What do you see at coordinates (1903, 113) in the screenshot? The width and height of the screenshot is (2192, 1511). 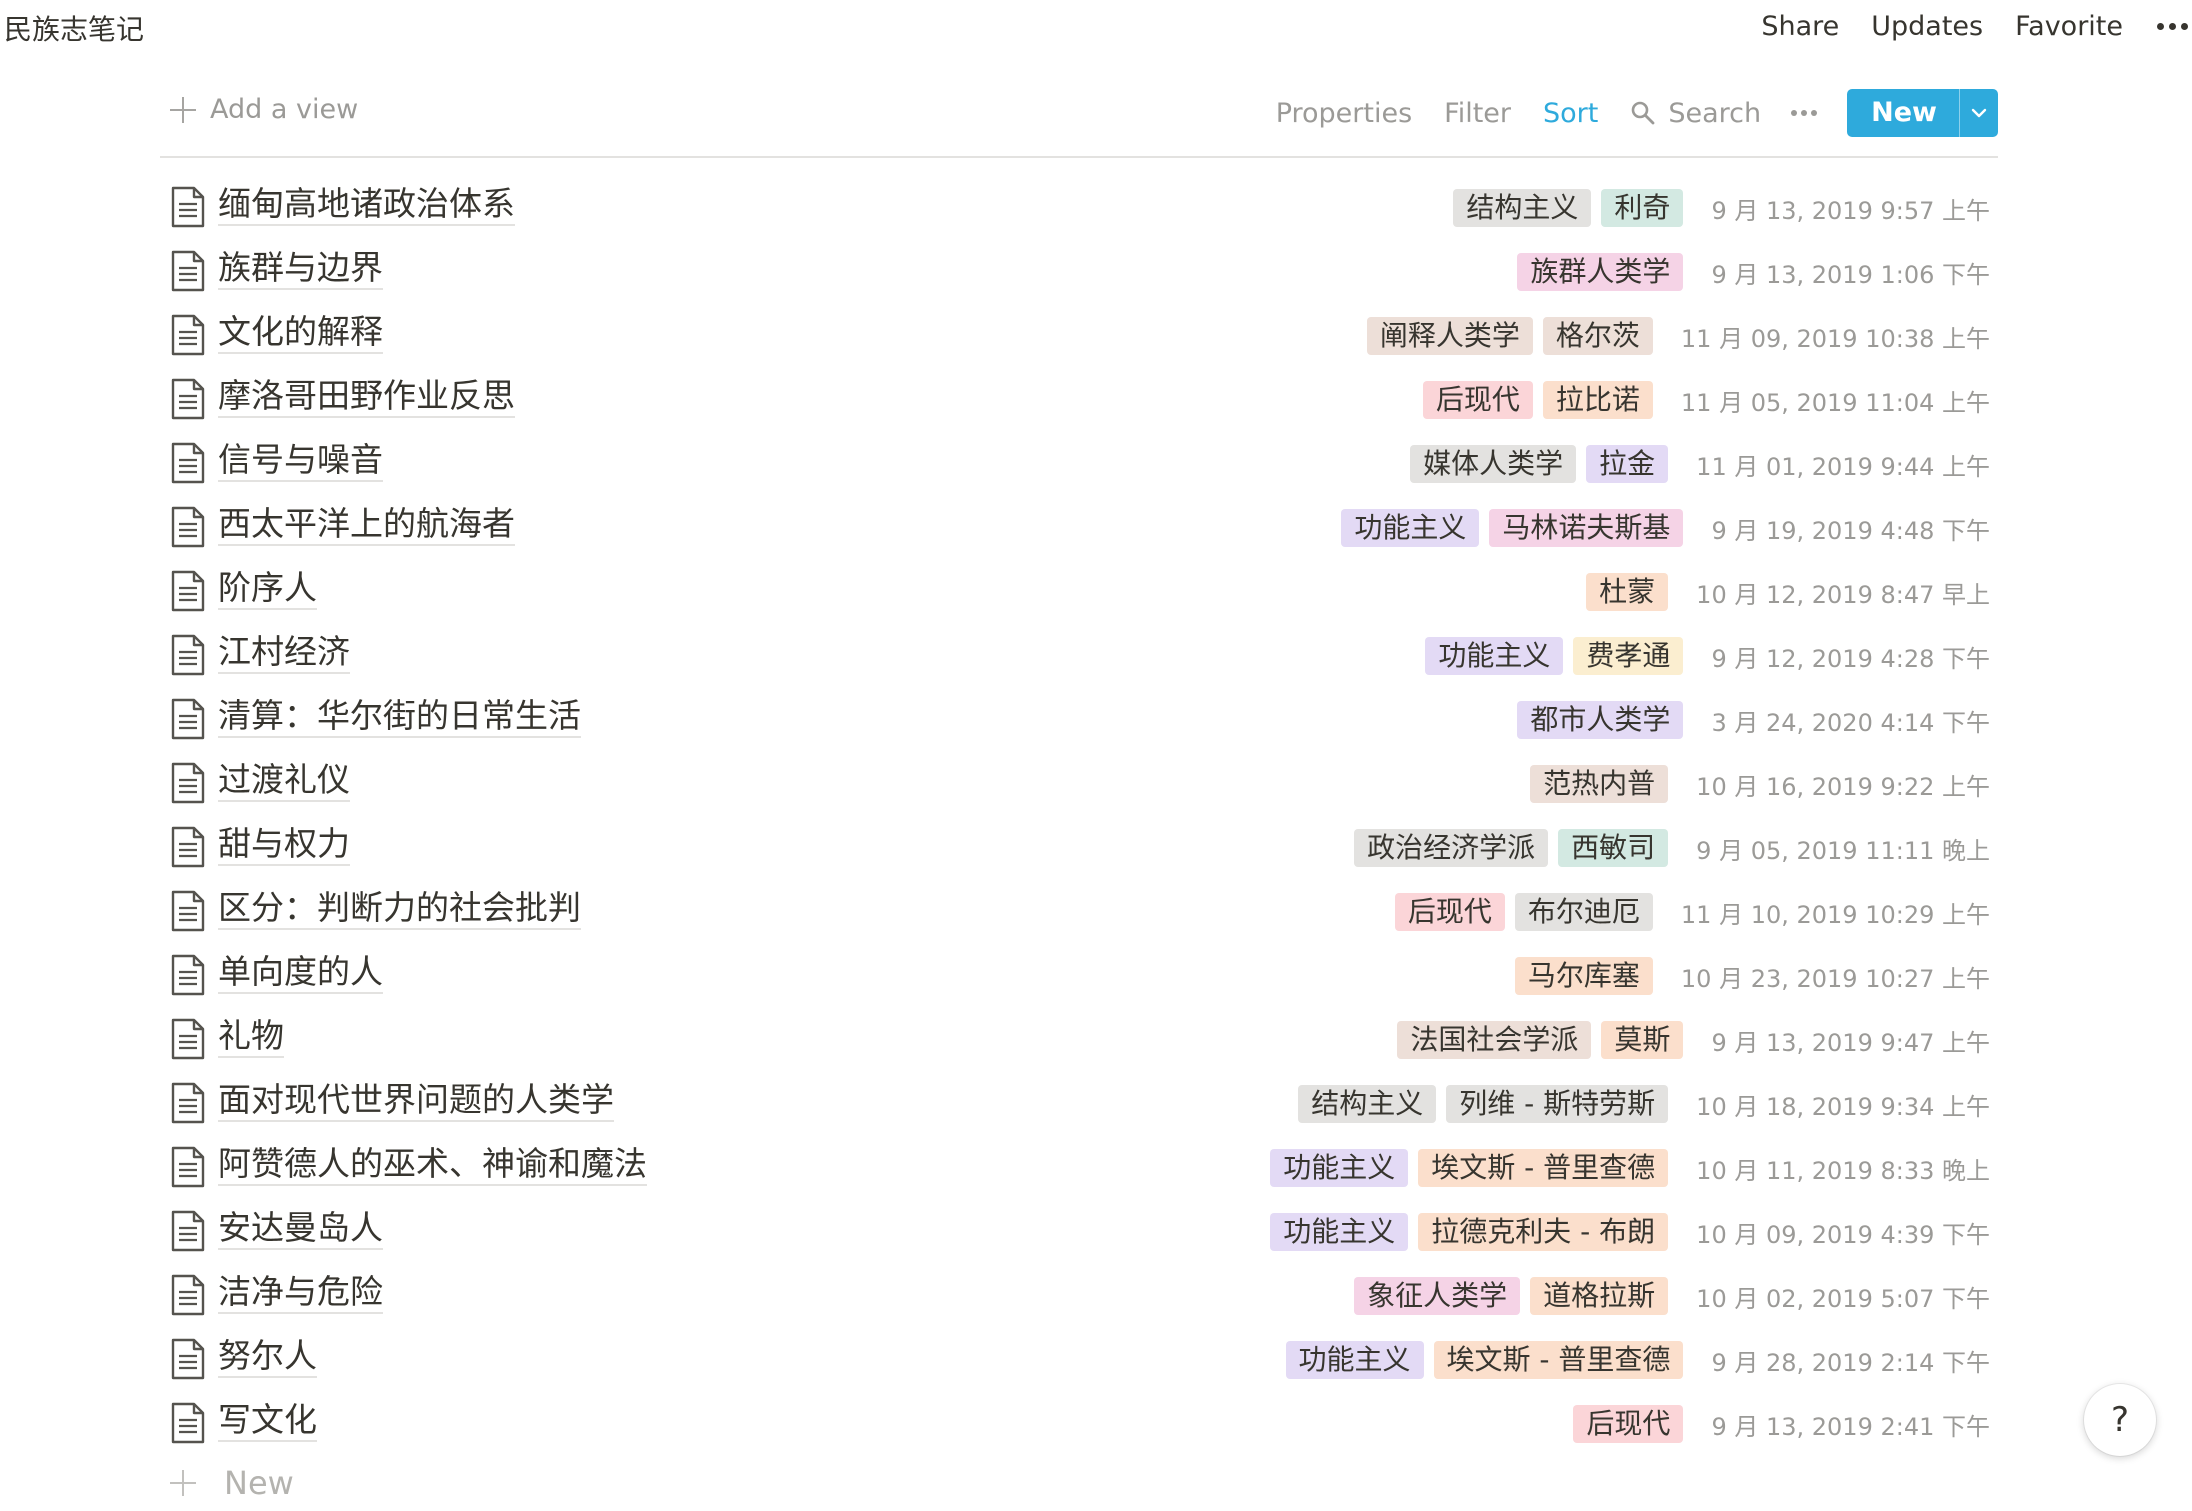 I see `new-button-label: New` at bounding box center [1903, 113].